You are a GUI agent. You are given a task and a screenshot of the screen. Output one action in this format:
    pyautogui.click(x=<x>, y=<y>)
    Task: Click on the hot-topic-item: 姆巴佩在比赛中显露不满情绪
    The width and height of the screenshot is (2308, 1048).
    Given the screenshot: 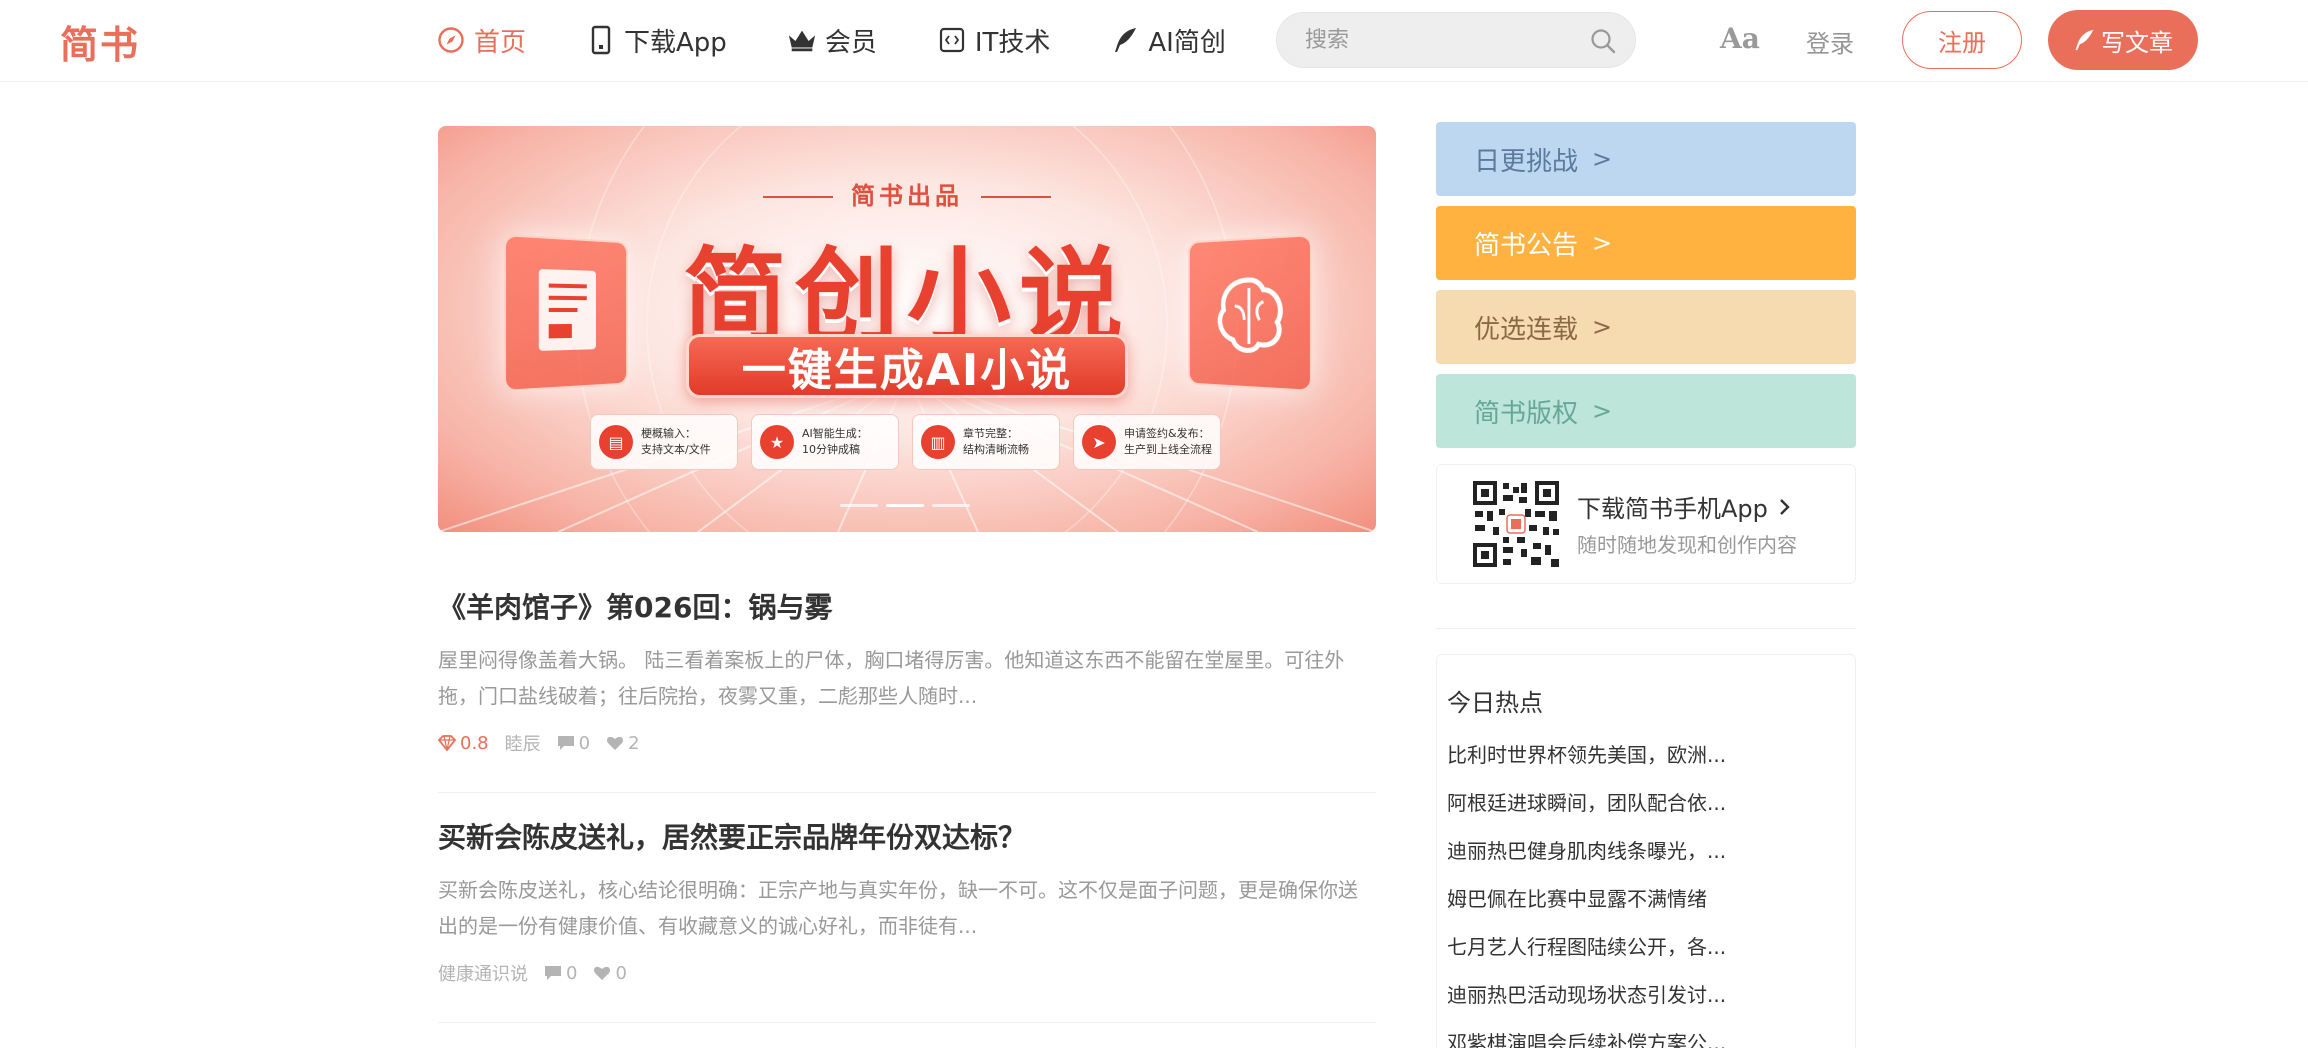 What is the action you would take?
    pyautogui.click(x=1586, y=903)
    